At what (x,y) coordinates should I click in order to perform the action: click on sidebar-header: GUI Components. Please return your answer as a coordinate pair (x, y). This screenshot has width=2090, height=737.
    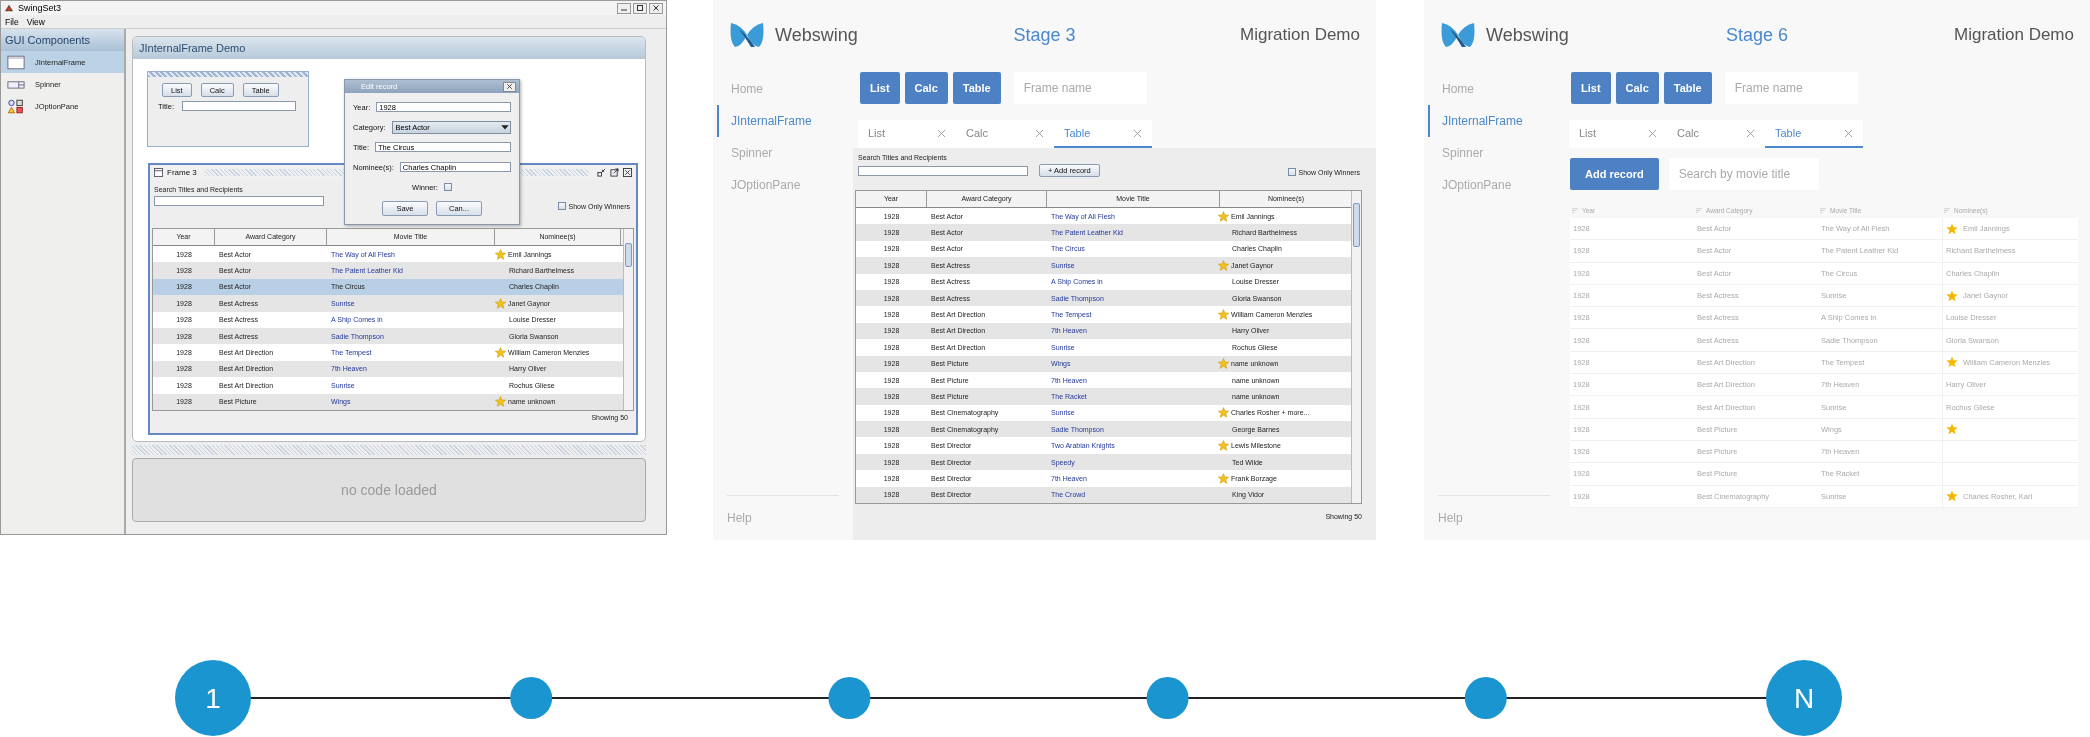
    Looking at the image, I should click on (62, 40).